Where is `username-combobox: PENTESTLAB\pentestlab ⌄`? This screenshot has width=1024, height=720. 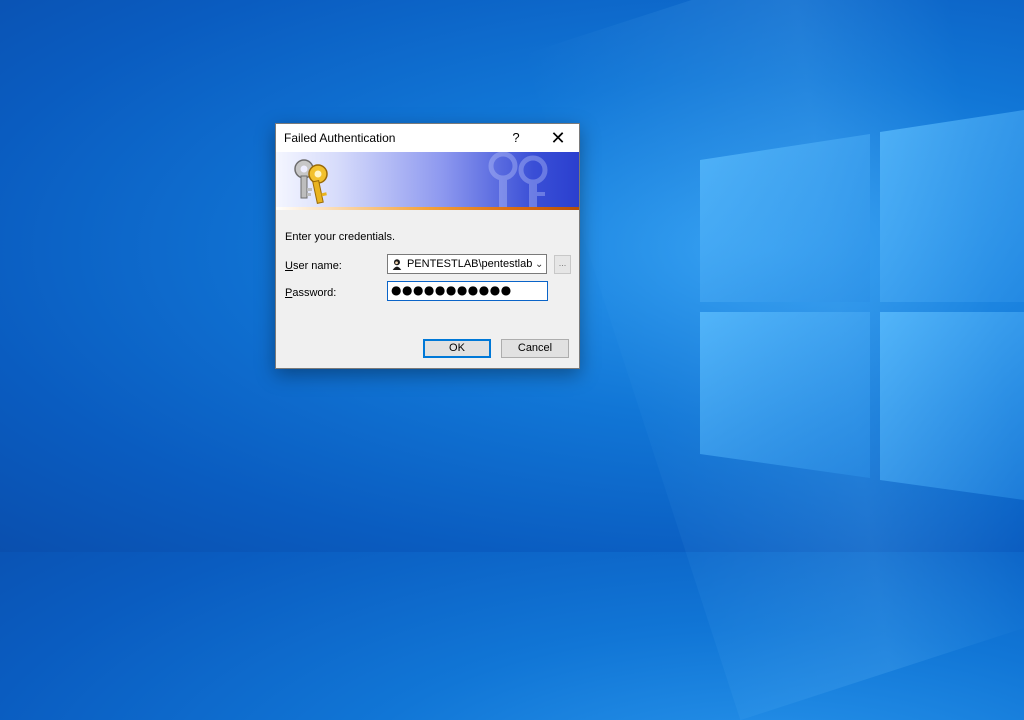 username-combobox: PENTESTLAB\pentestlab ⌄ is located at coordinates (467, 264).